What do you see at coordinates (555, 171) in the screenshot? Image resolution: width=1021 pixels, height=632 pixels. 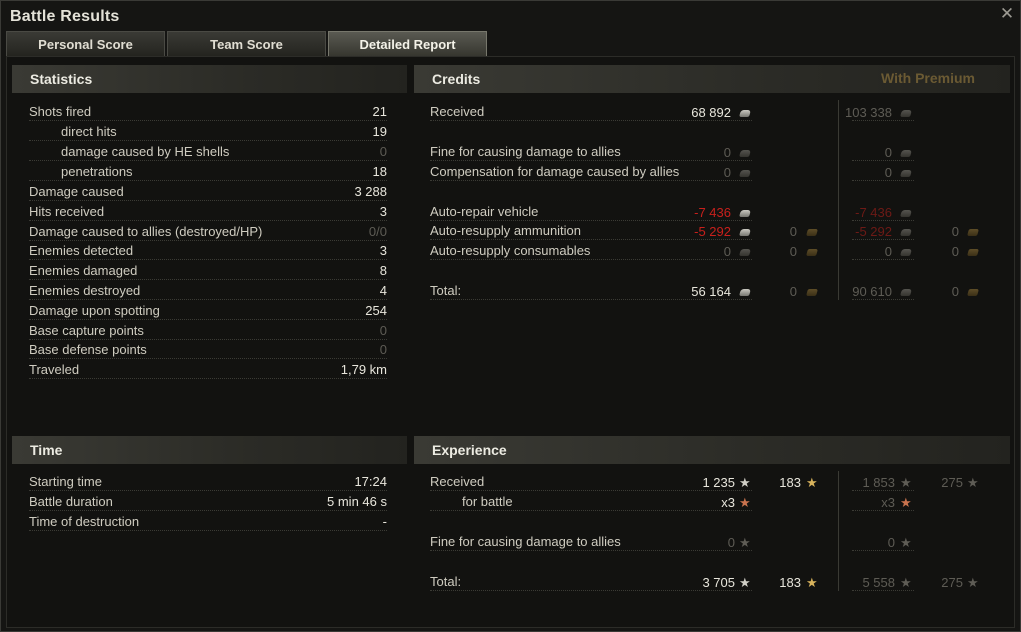 I see `credits-label: Compensation for damage caused by allies` at bounding box center [555, 171].